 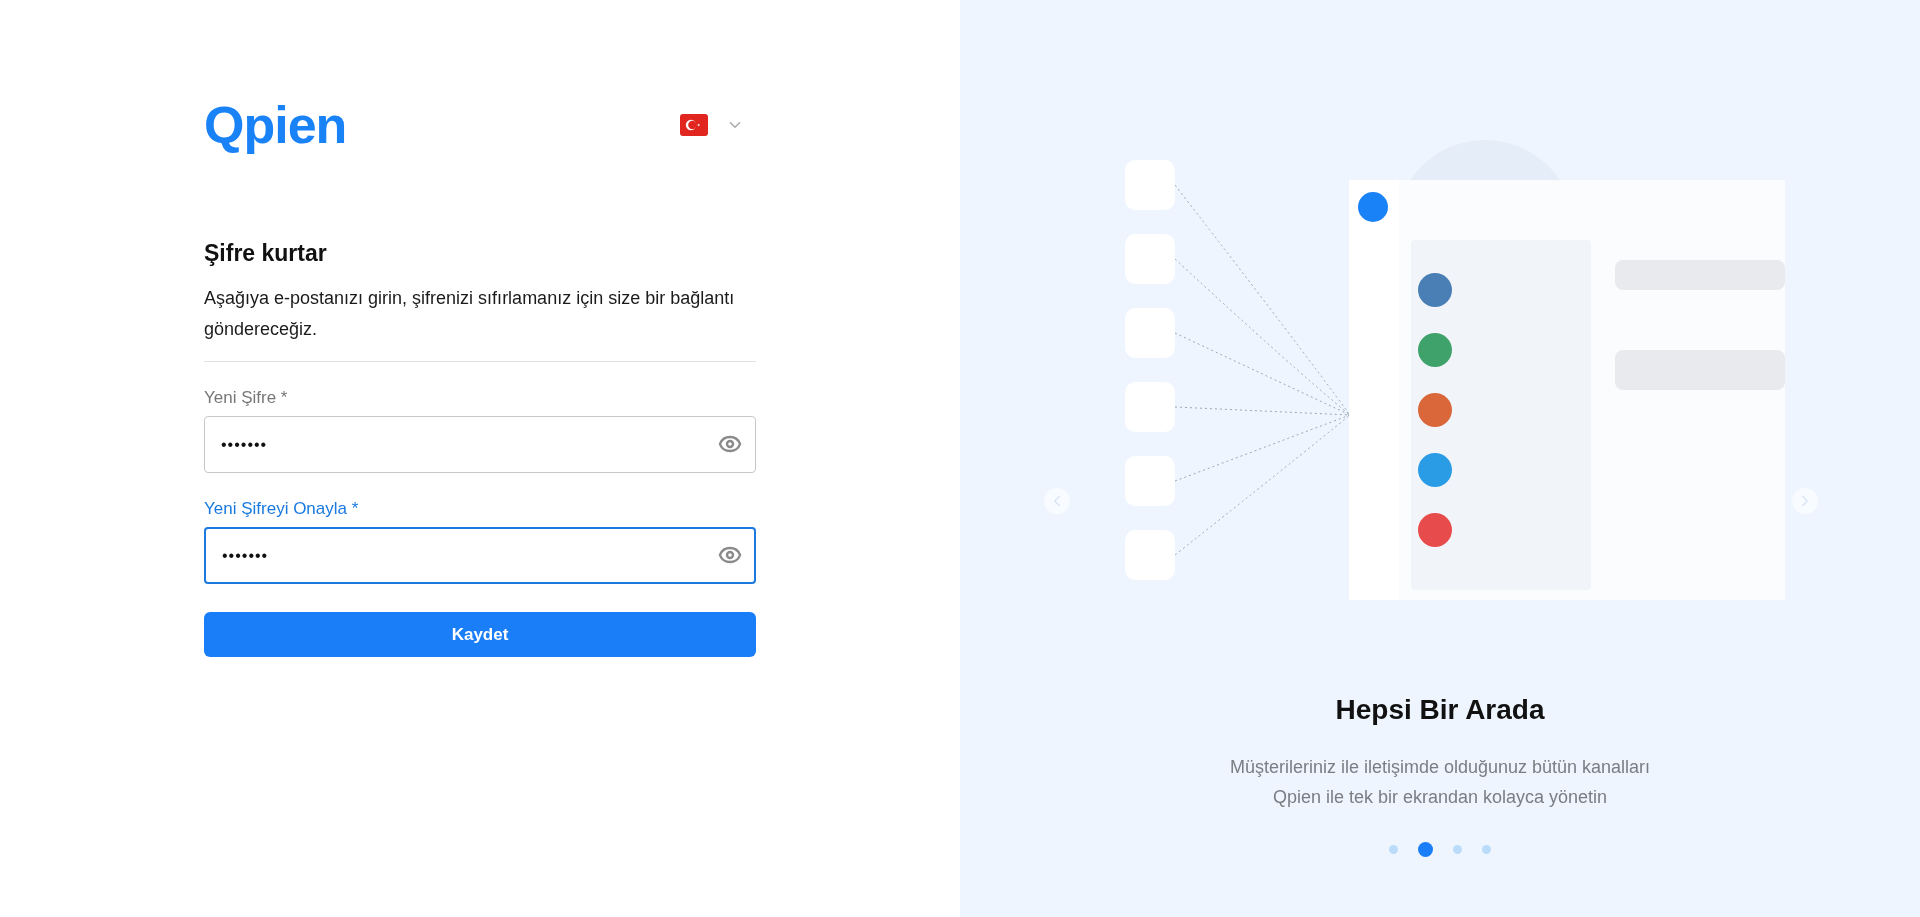 What do you see at coordinates (694, 125) in the screenshot?
I see `flag-icon` at bounding box center [694, 125].